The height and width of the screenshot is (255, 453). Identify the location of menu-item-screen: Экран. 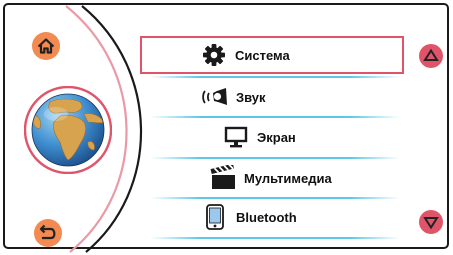
(272, 137).